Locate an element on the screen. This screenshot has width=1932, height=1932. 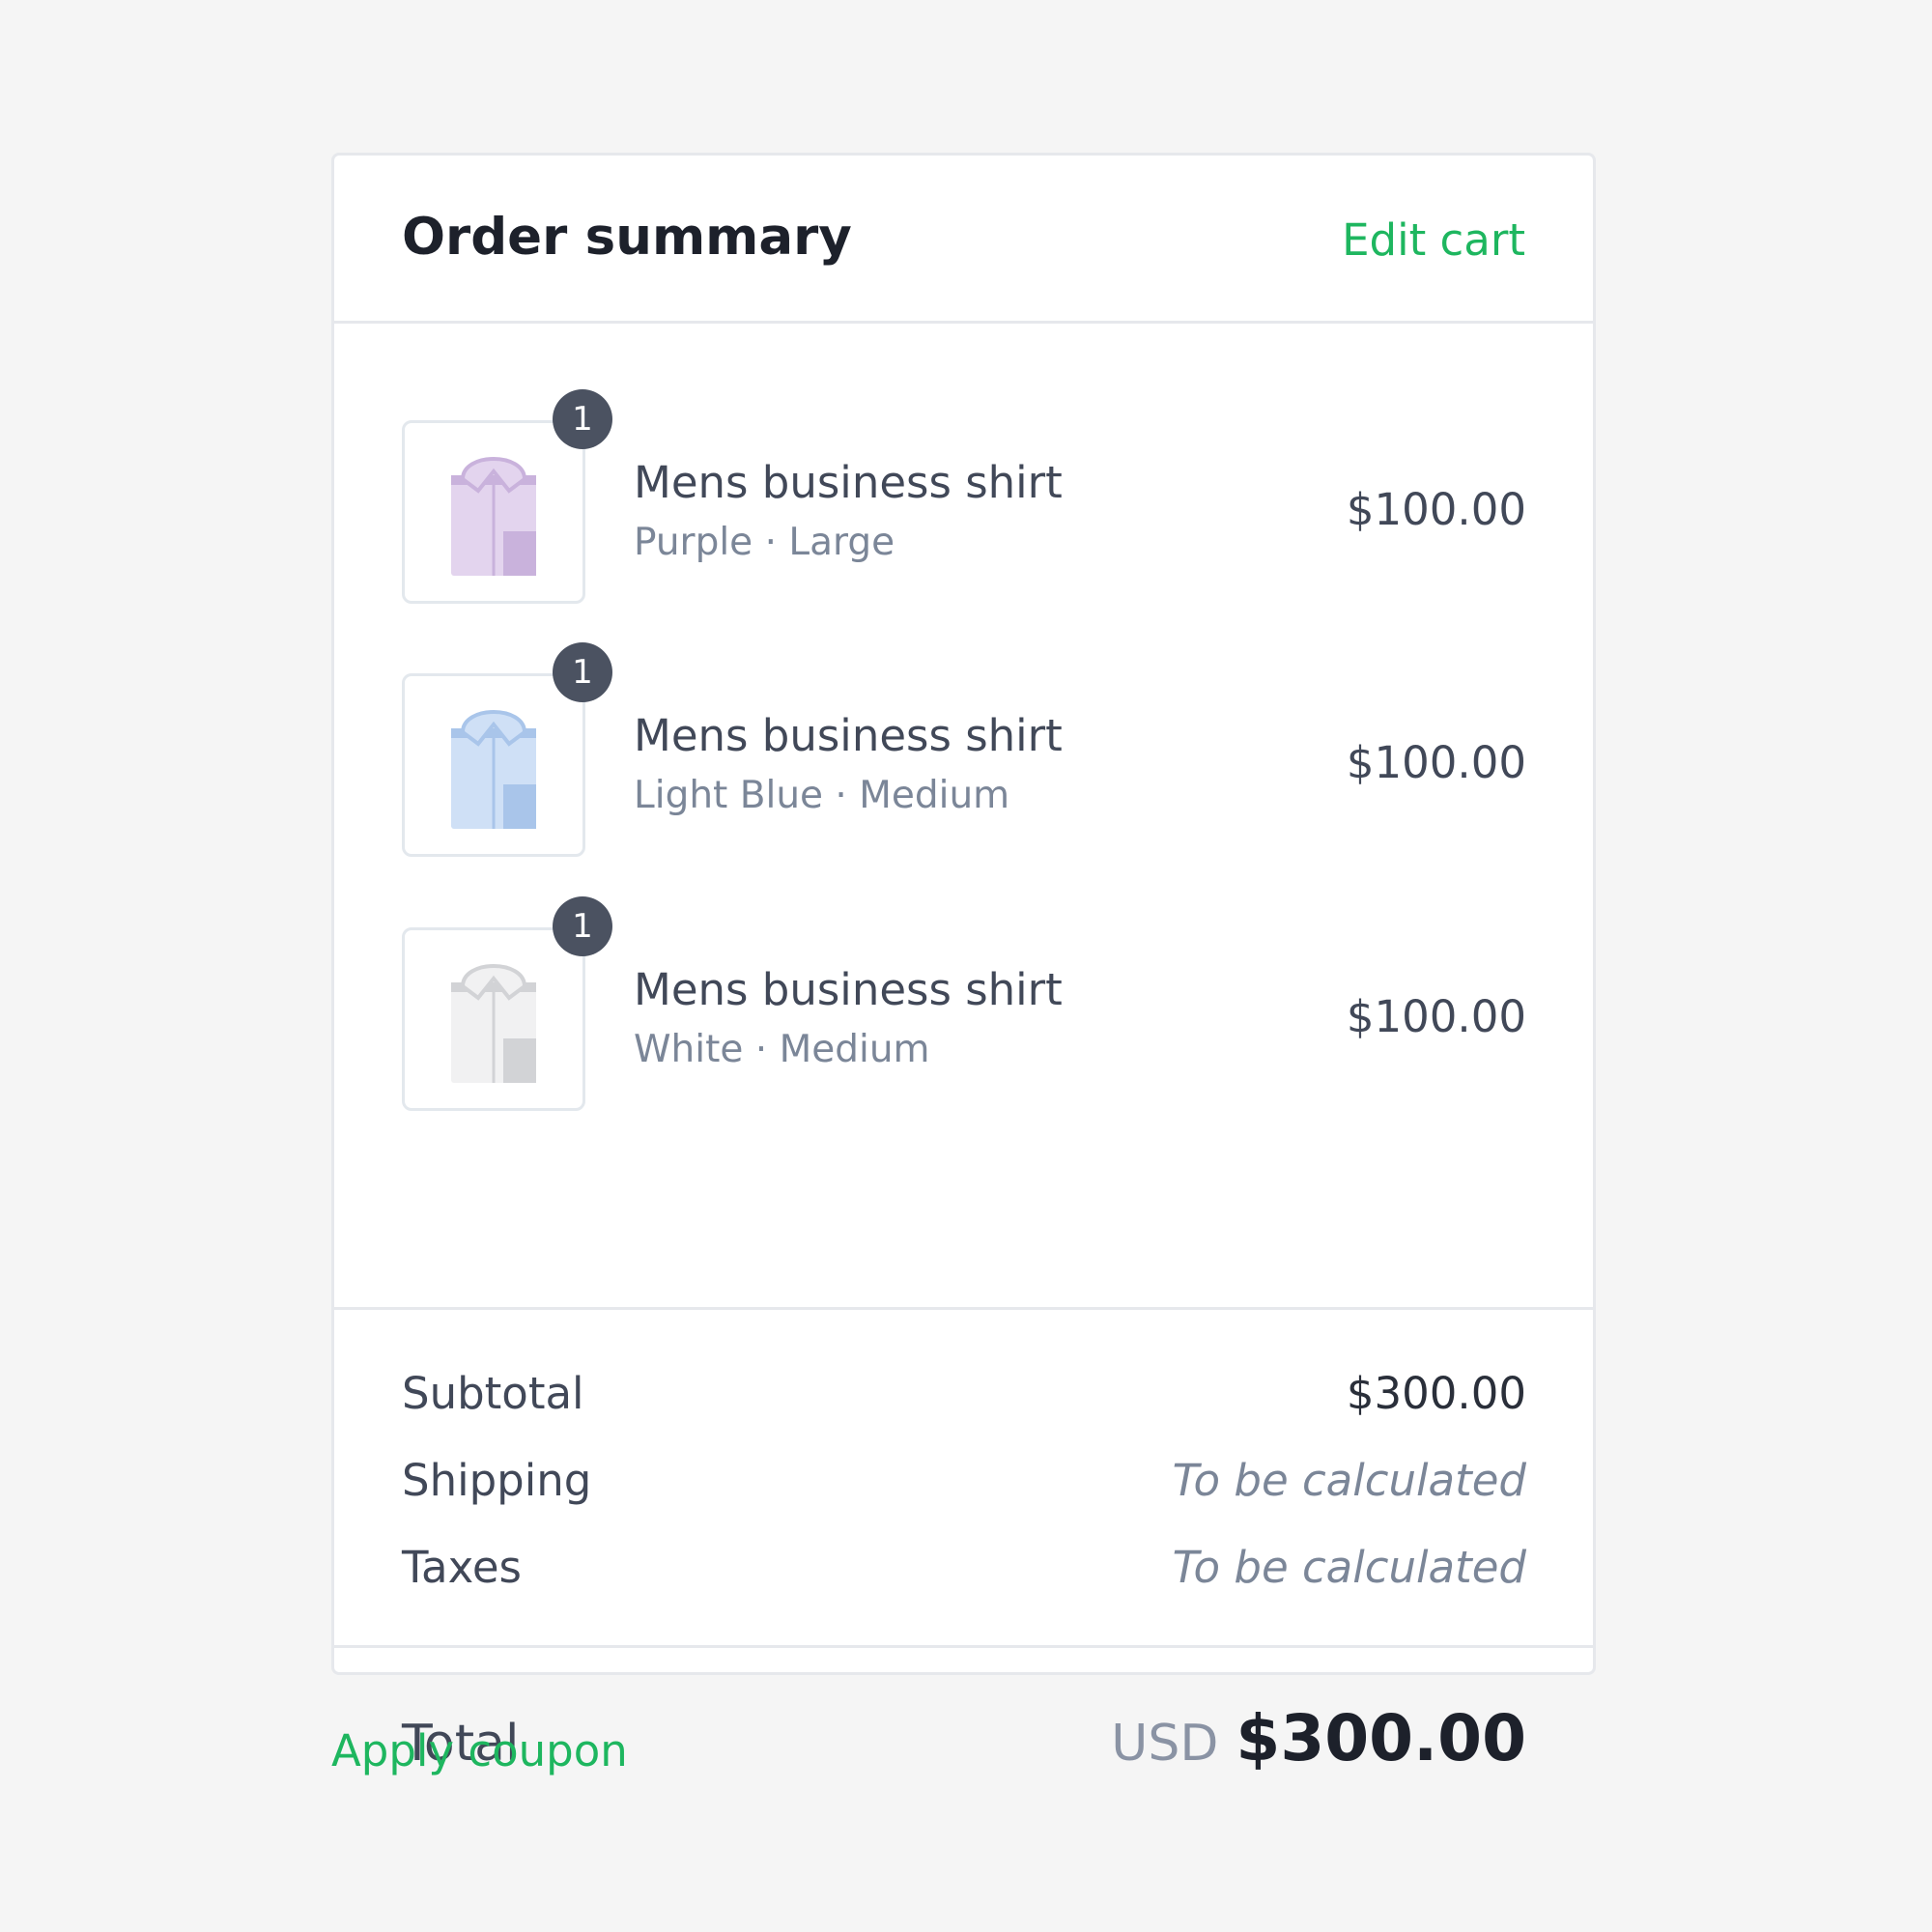
currency-code: USD is located at coordinates (1165, 1744).